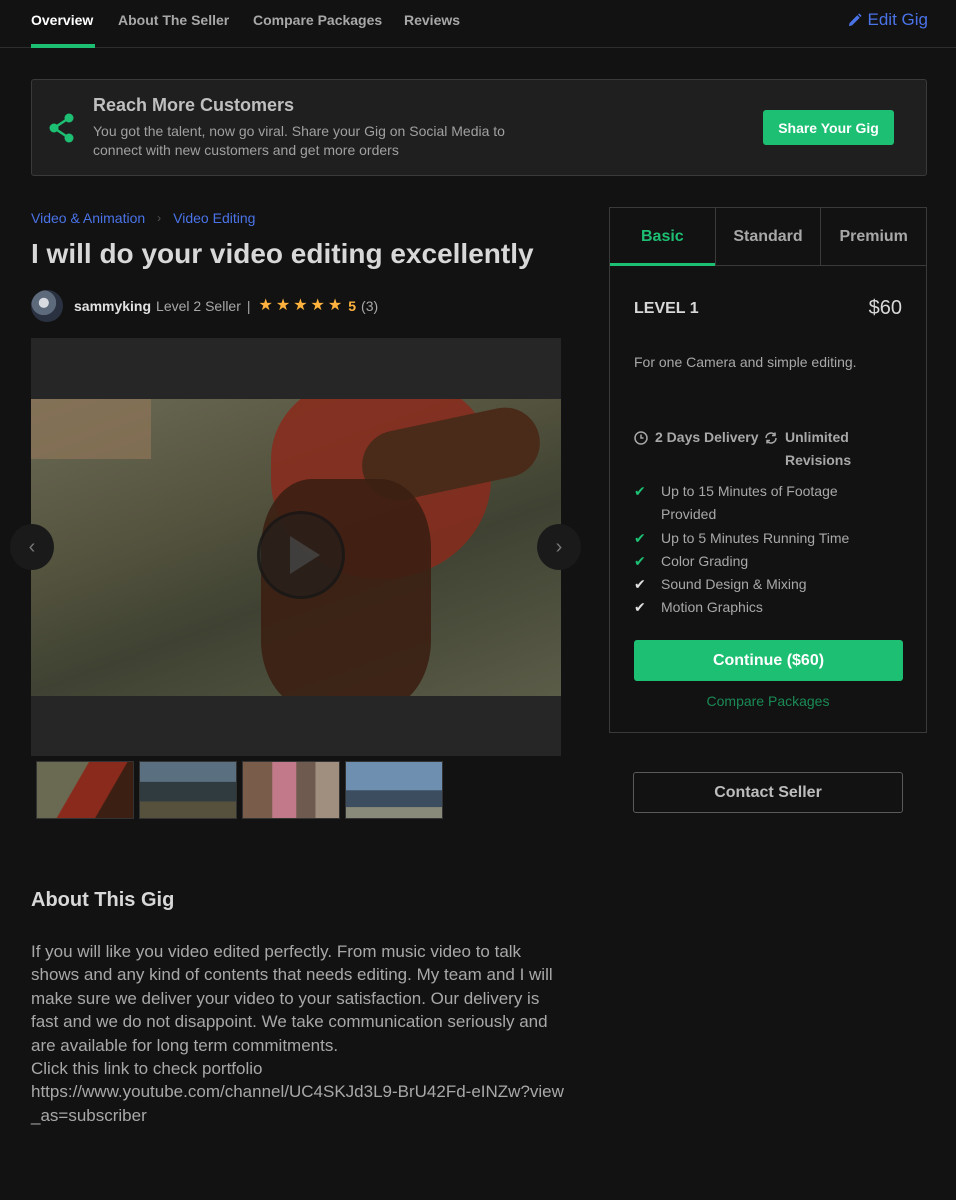  What do you see at coordinates (103, 900) in the screenshot?
I see `about-title: About This Gig` at bounding box center [103, 900].